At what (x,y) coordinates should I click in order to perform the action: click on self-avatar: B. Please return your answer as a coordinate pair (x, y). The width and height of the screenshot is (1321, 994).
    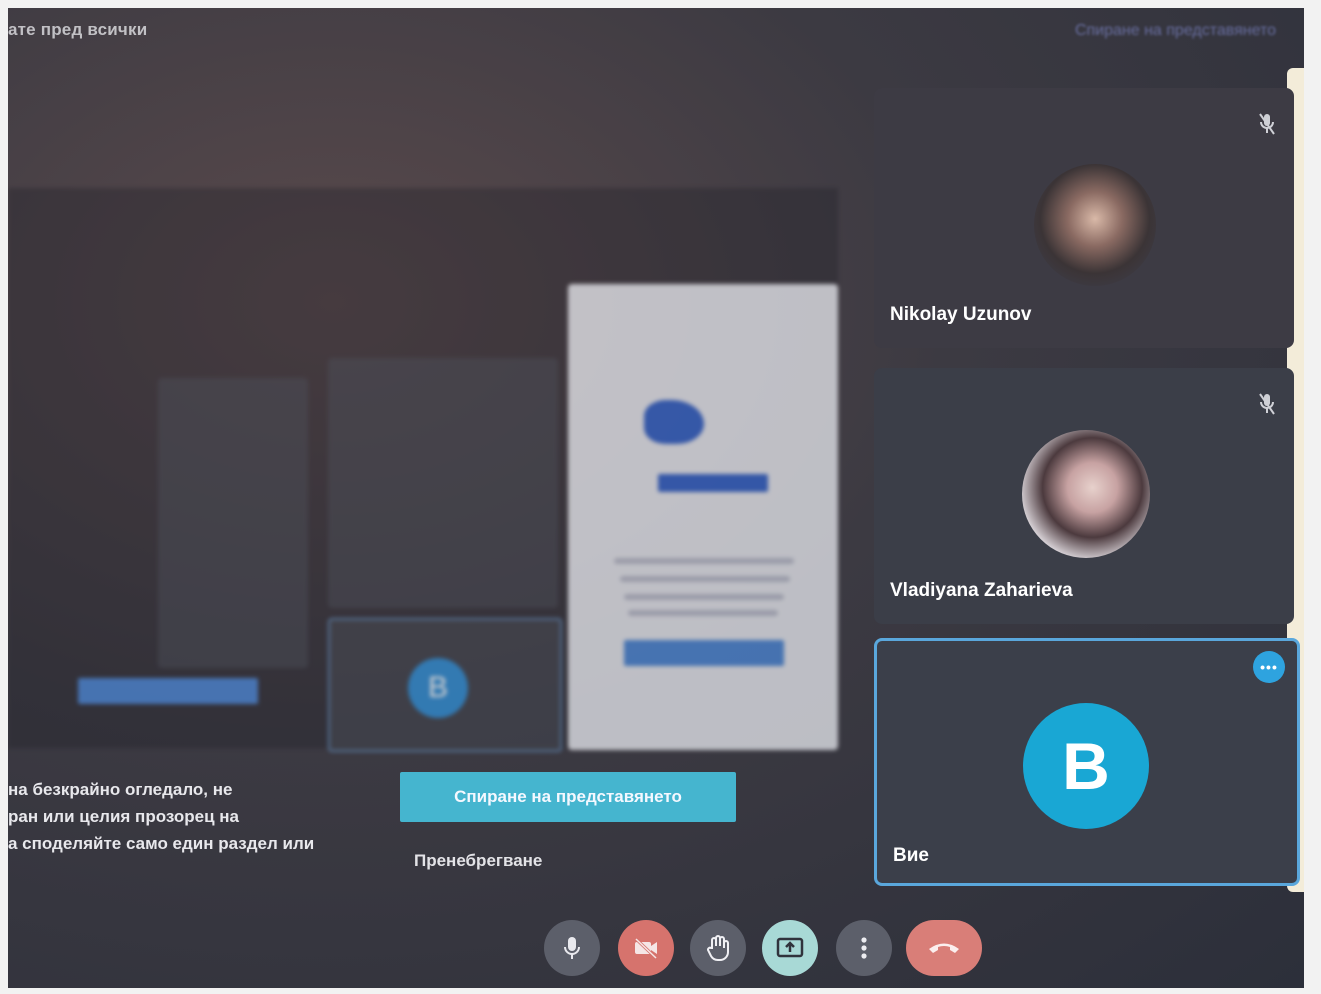
    Looking at the image, I should click on (1086, 766).